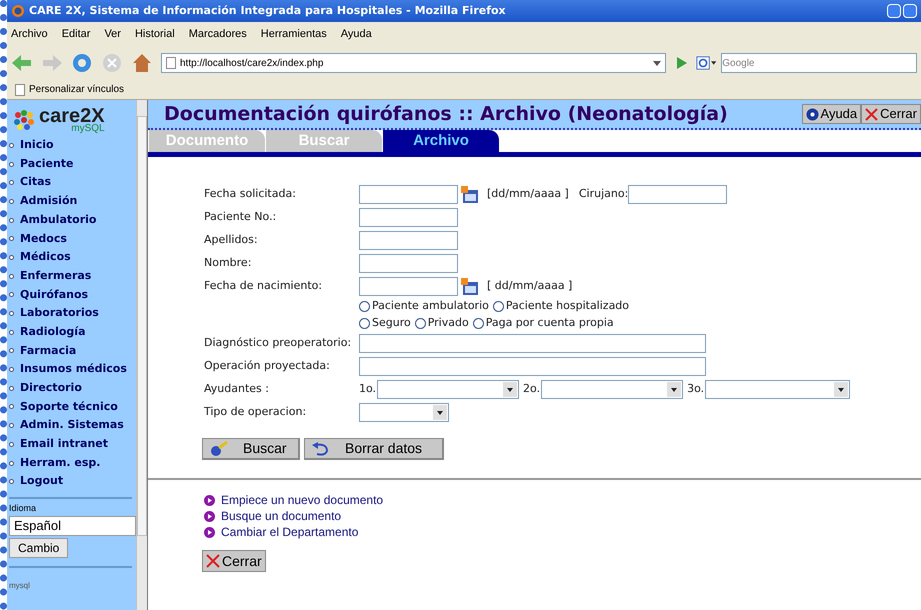  Describe the element at coordinates (707, 63) in the screenshot. I see `search-engine-icon` at that location.